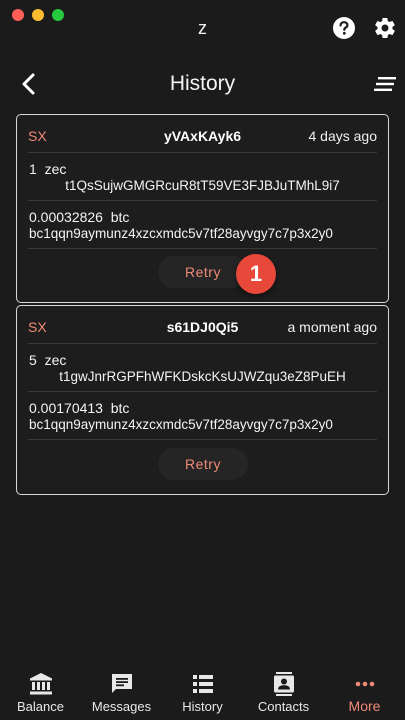  I want to click on card-header: SX s61DJ0Qi5 a moment ago, so click(202, 325).